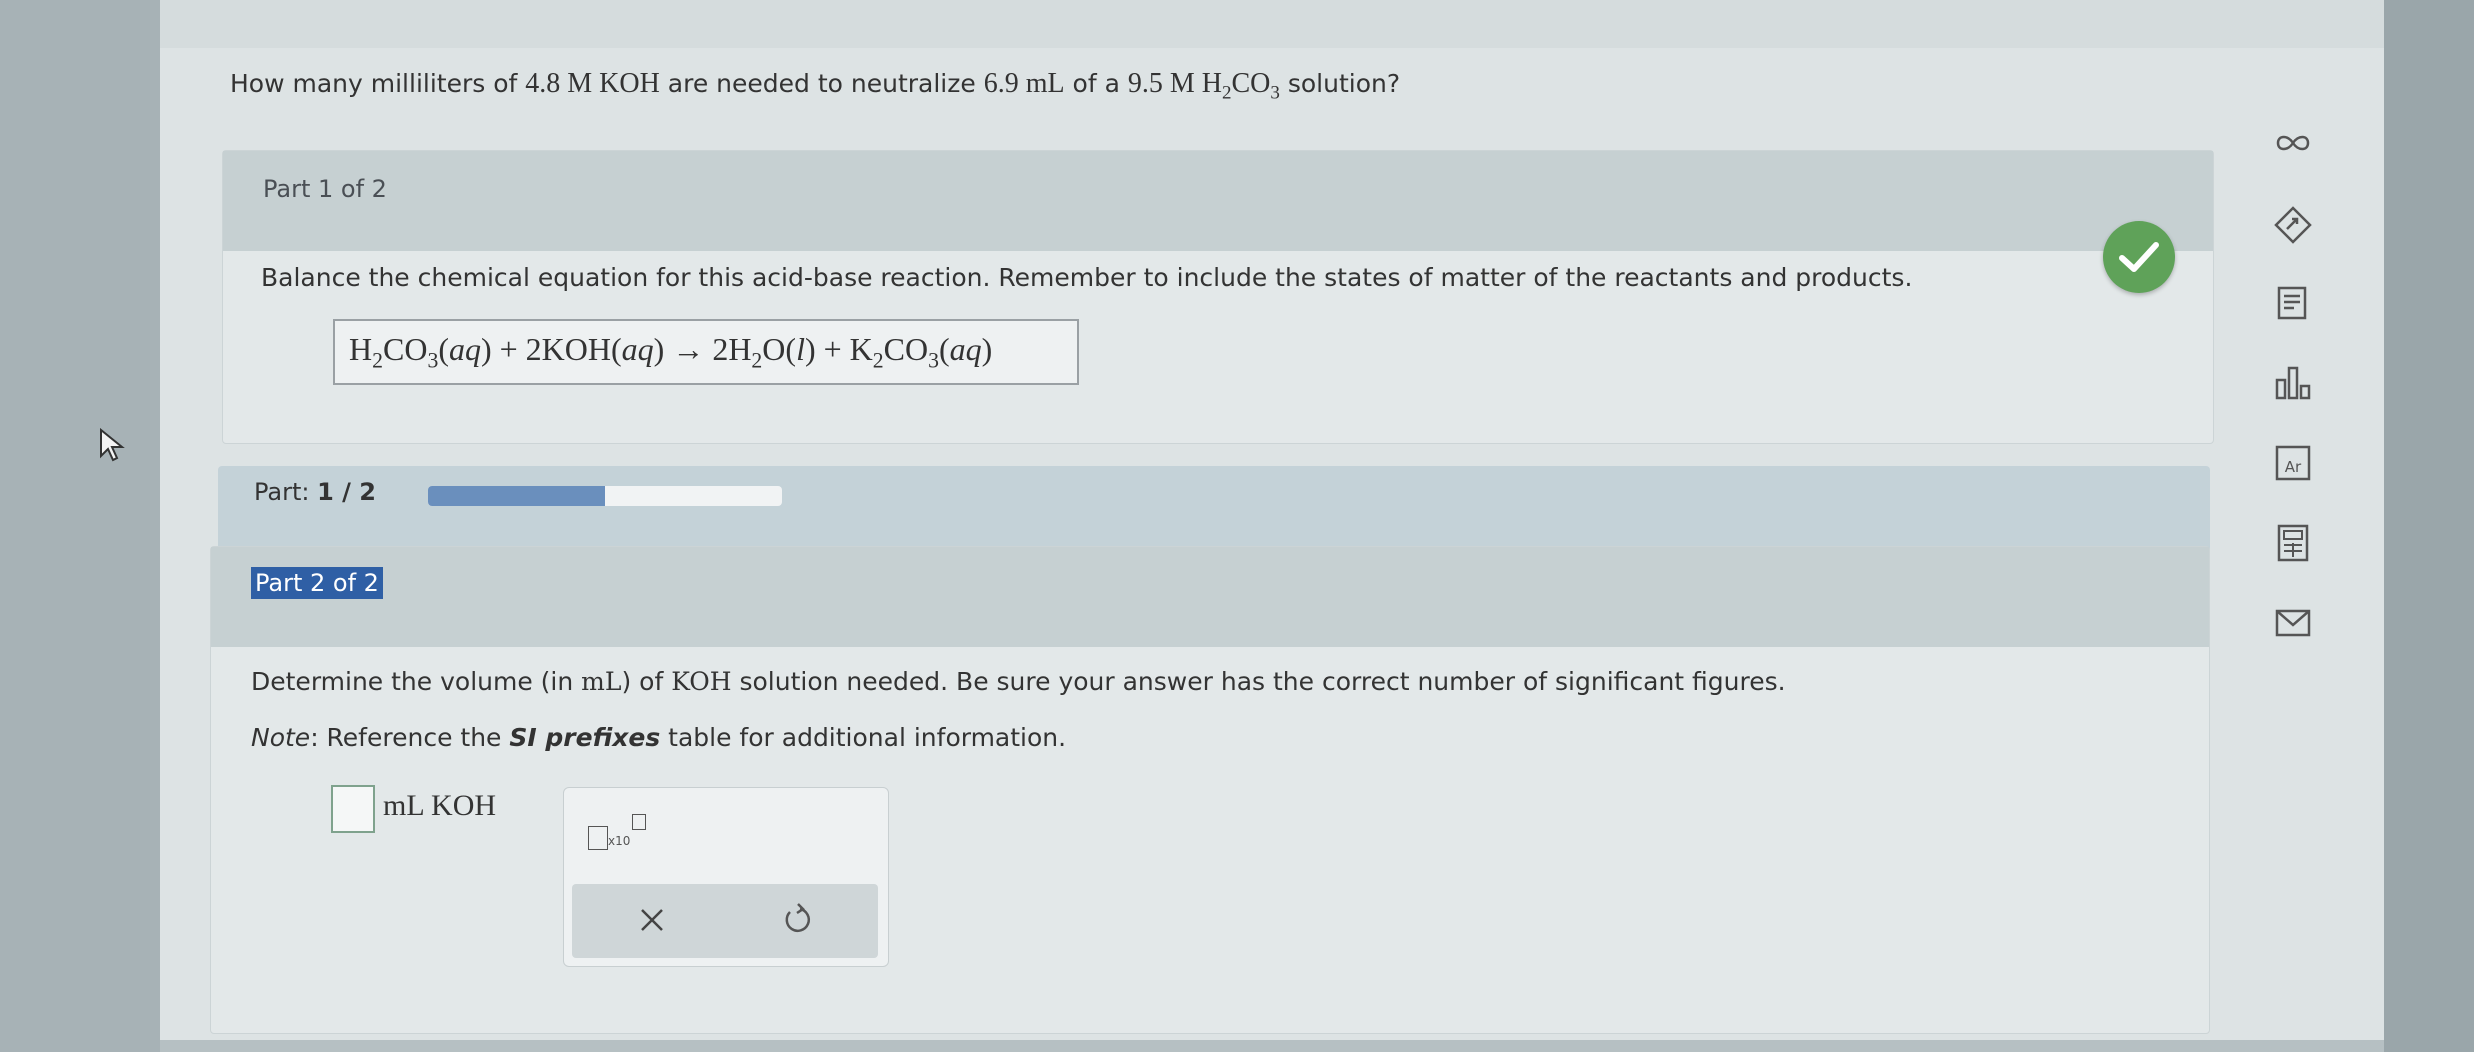 The width and height of the screenshot is (2474, 1052). Describe the element at coordinates (617, 835) in the screenshot. I see `scientific-notation-button: x10` at that location.